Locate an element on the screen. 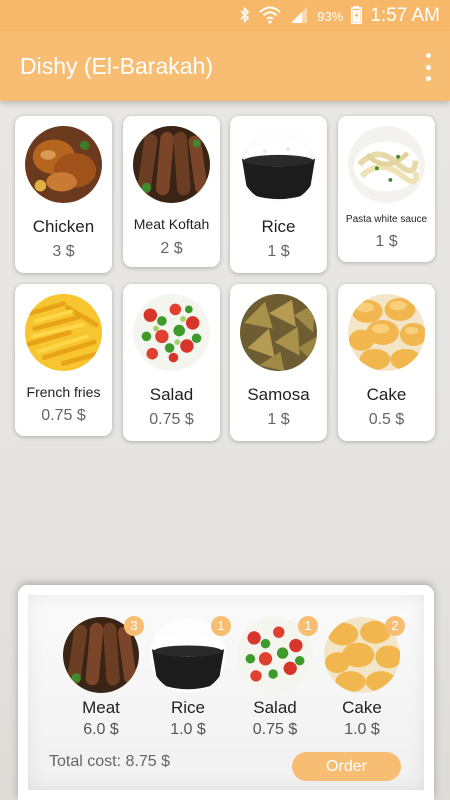 The height and width of the screenshot is (800, 450). menu-item-price: 0.5 $ is located at coordinates (386, 419).